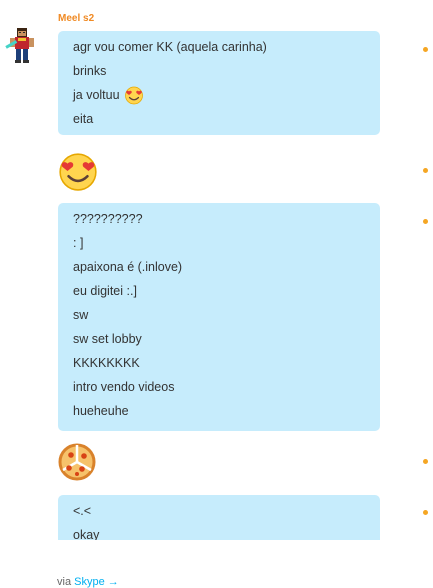 The image size is (433, 588). I want to click on skype-link: Skype, so click(89, 582).